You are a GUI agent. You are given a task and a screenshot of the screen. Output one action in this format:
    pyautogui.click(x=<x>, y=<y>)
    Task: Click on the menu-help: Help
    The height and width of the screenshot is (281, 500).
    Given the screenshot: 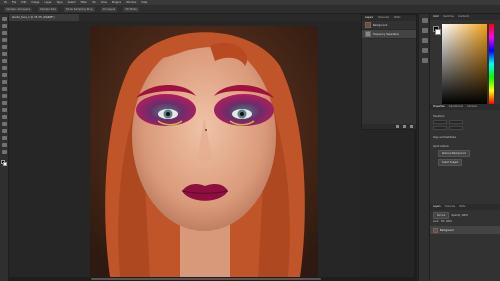 What is the action you would take?
    pyautogui.click(x=144, y=2)
    